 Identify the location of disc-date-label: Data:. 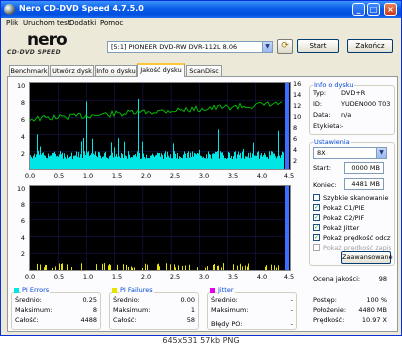
(322, 115).